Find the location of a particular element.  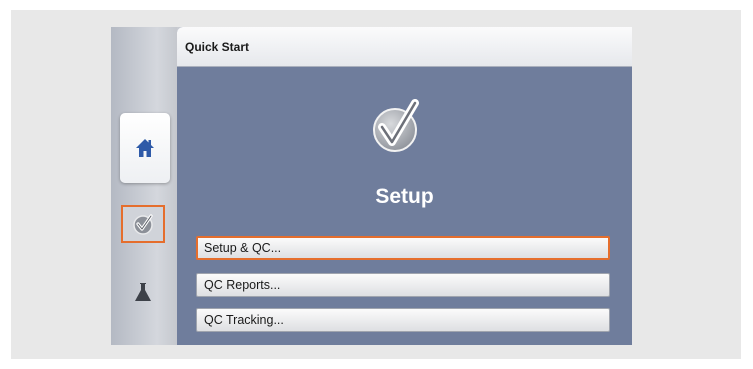

sidebar-item-setup is located at coordinates (143, 224).